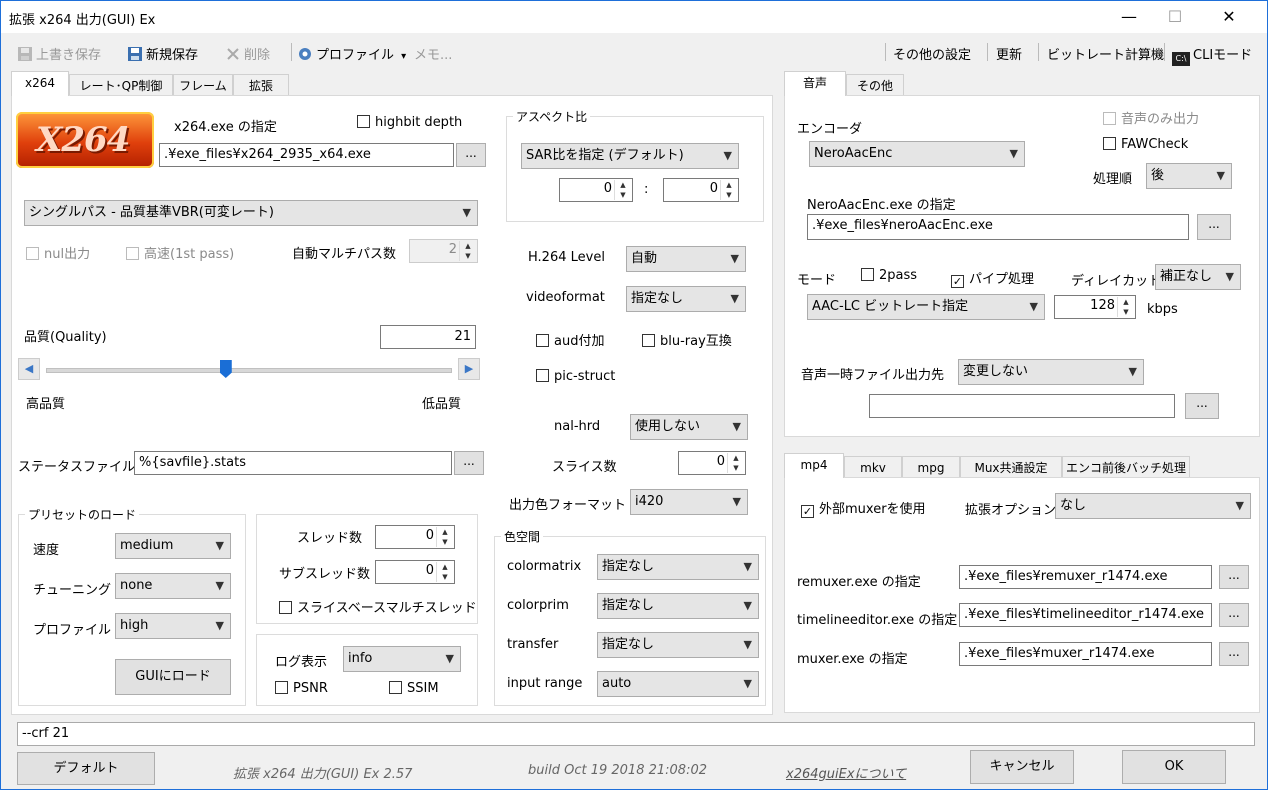  Describe the element at coordinates (162, 53) in the screenshot. I see `new-save-button: 新規保存` at that location.